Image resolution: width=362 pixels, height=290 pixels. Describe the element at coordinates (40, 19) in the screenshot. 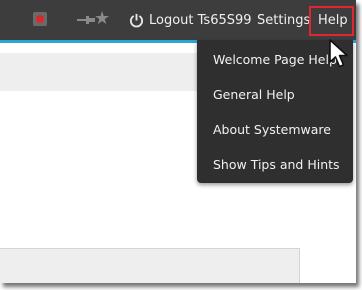

I see `record-icon` at that location.